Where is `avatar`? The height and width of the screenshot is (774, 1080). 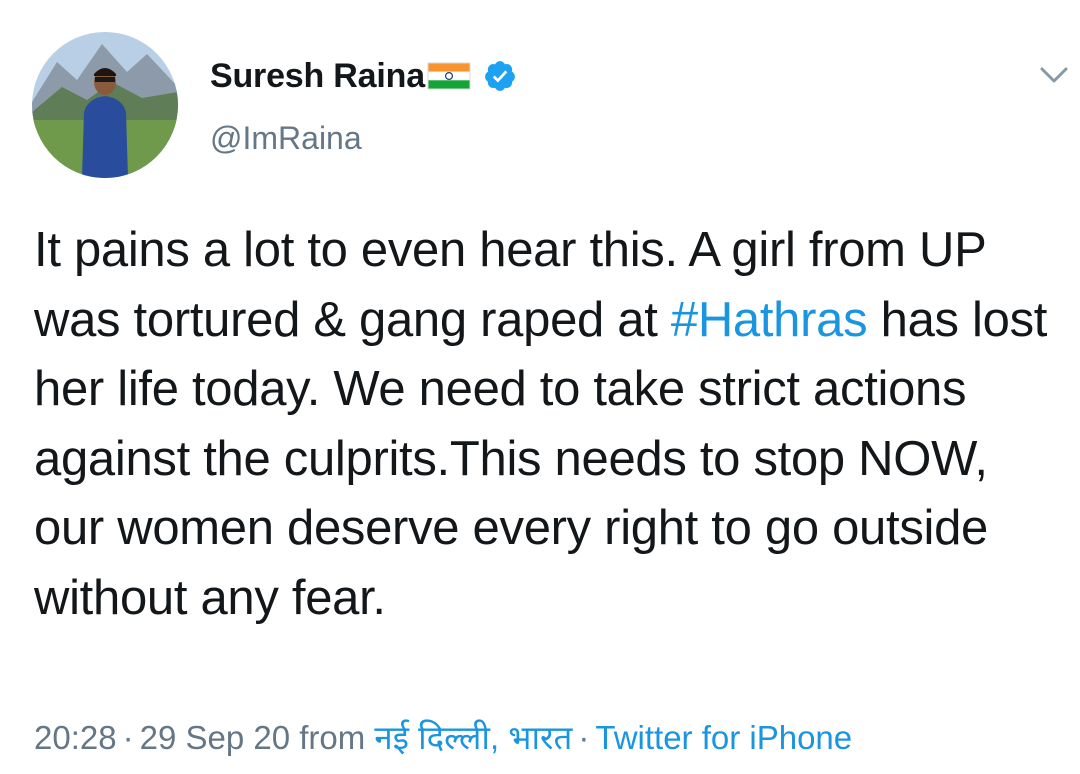 avatar is located at coordinates (105, 105).